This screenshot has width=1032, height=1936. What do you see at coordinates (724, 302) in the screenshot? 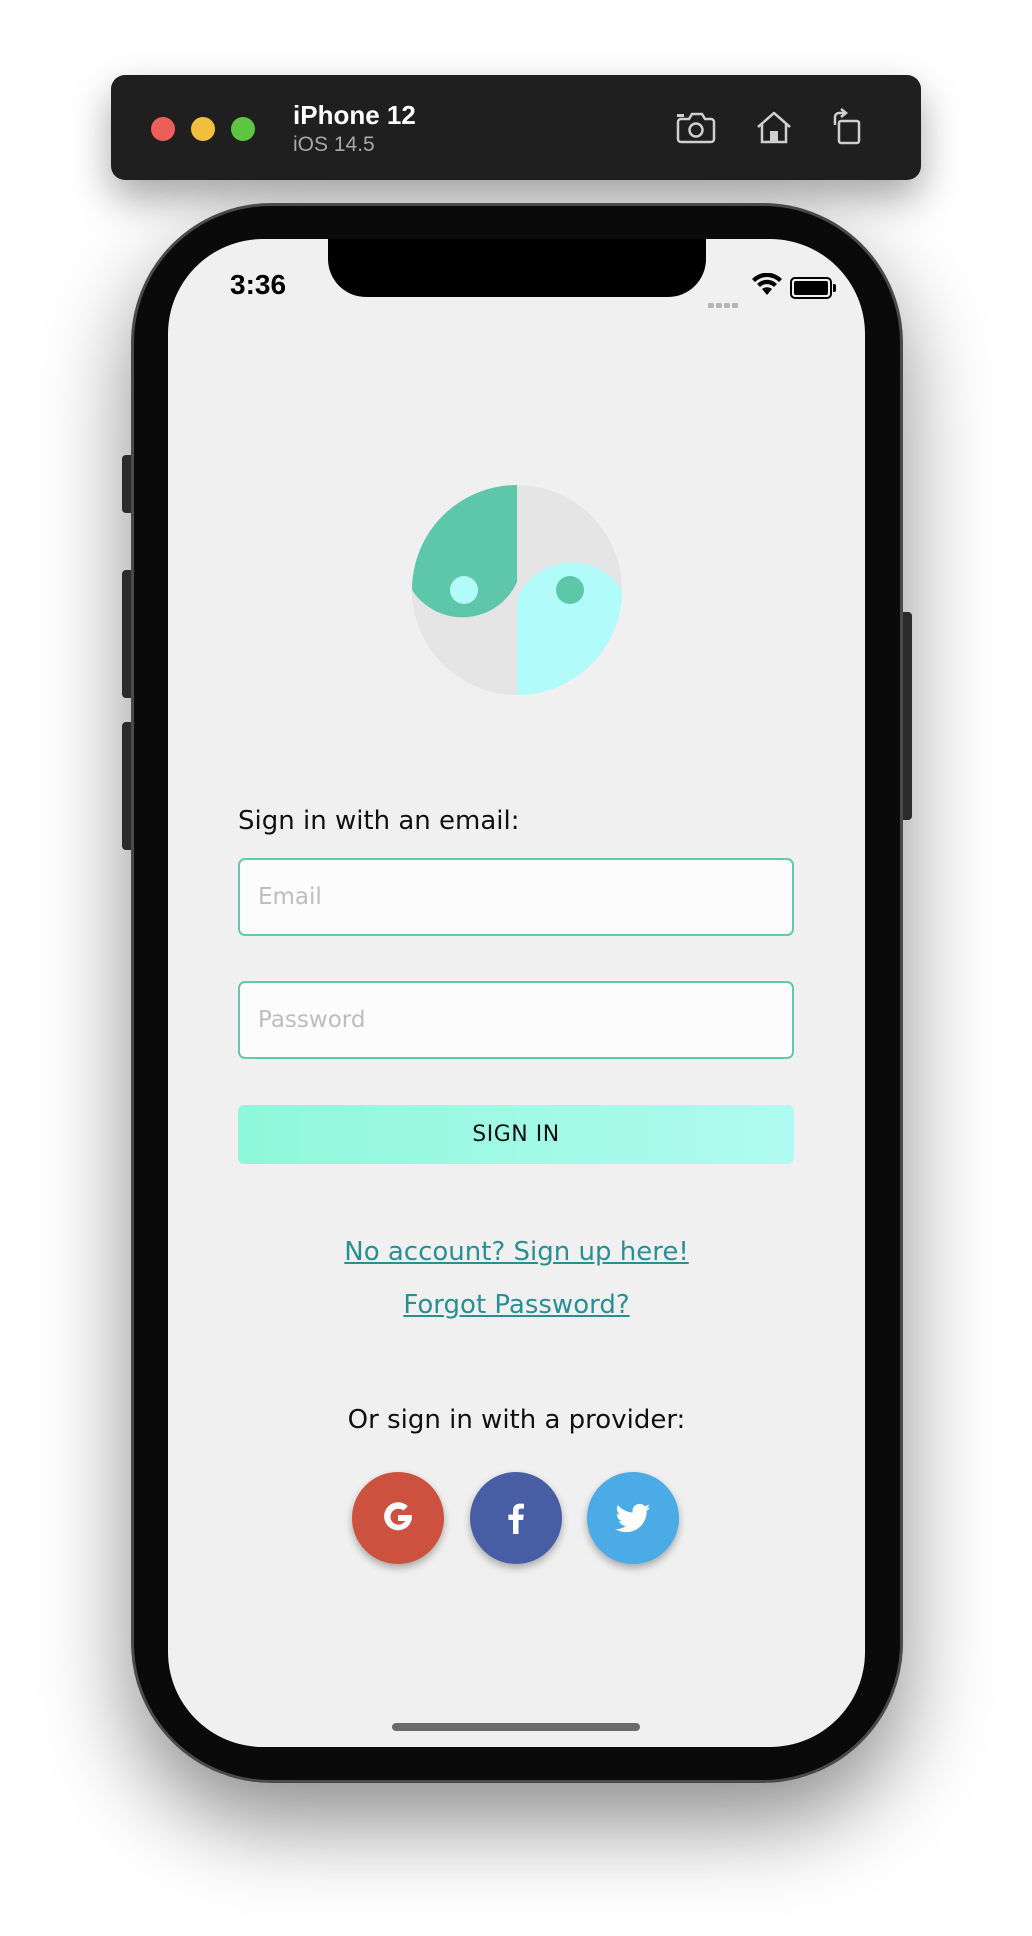
I see `signal-icon` at bounding box center [724, 302].